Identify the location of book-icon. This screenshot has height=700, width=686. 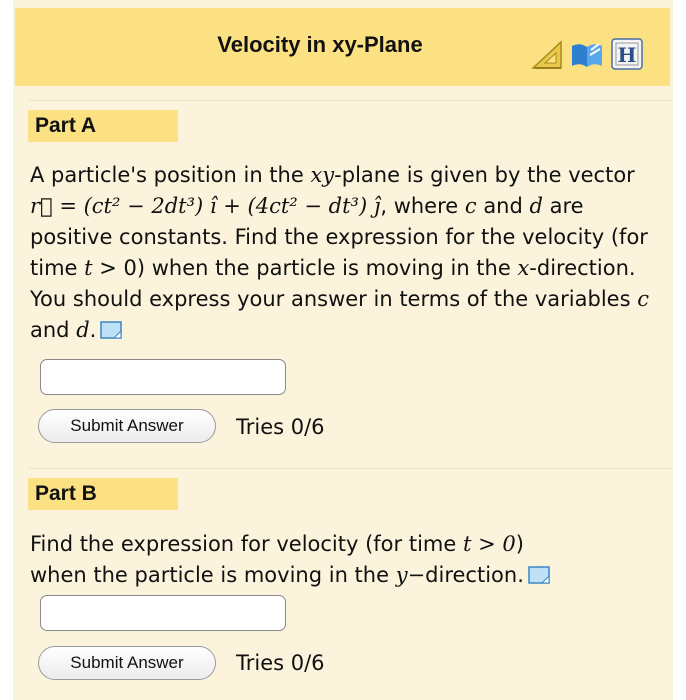
(587, 54).